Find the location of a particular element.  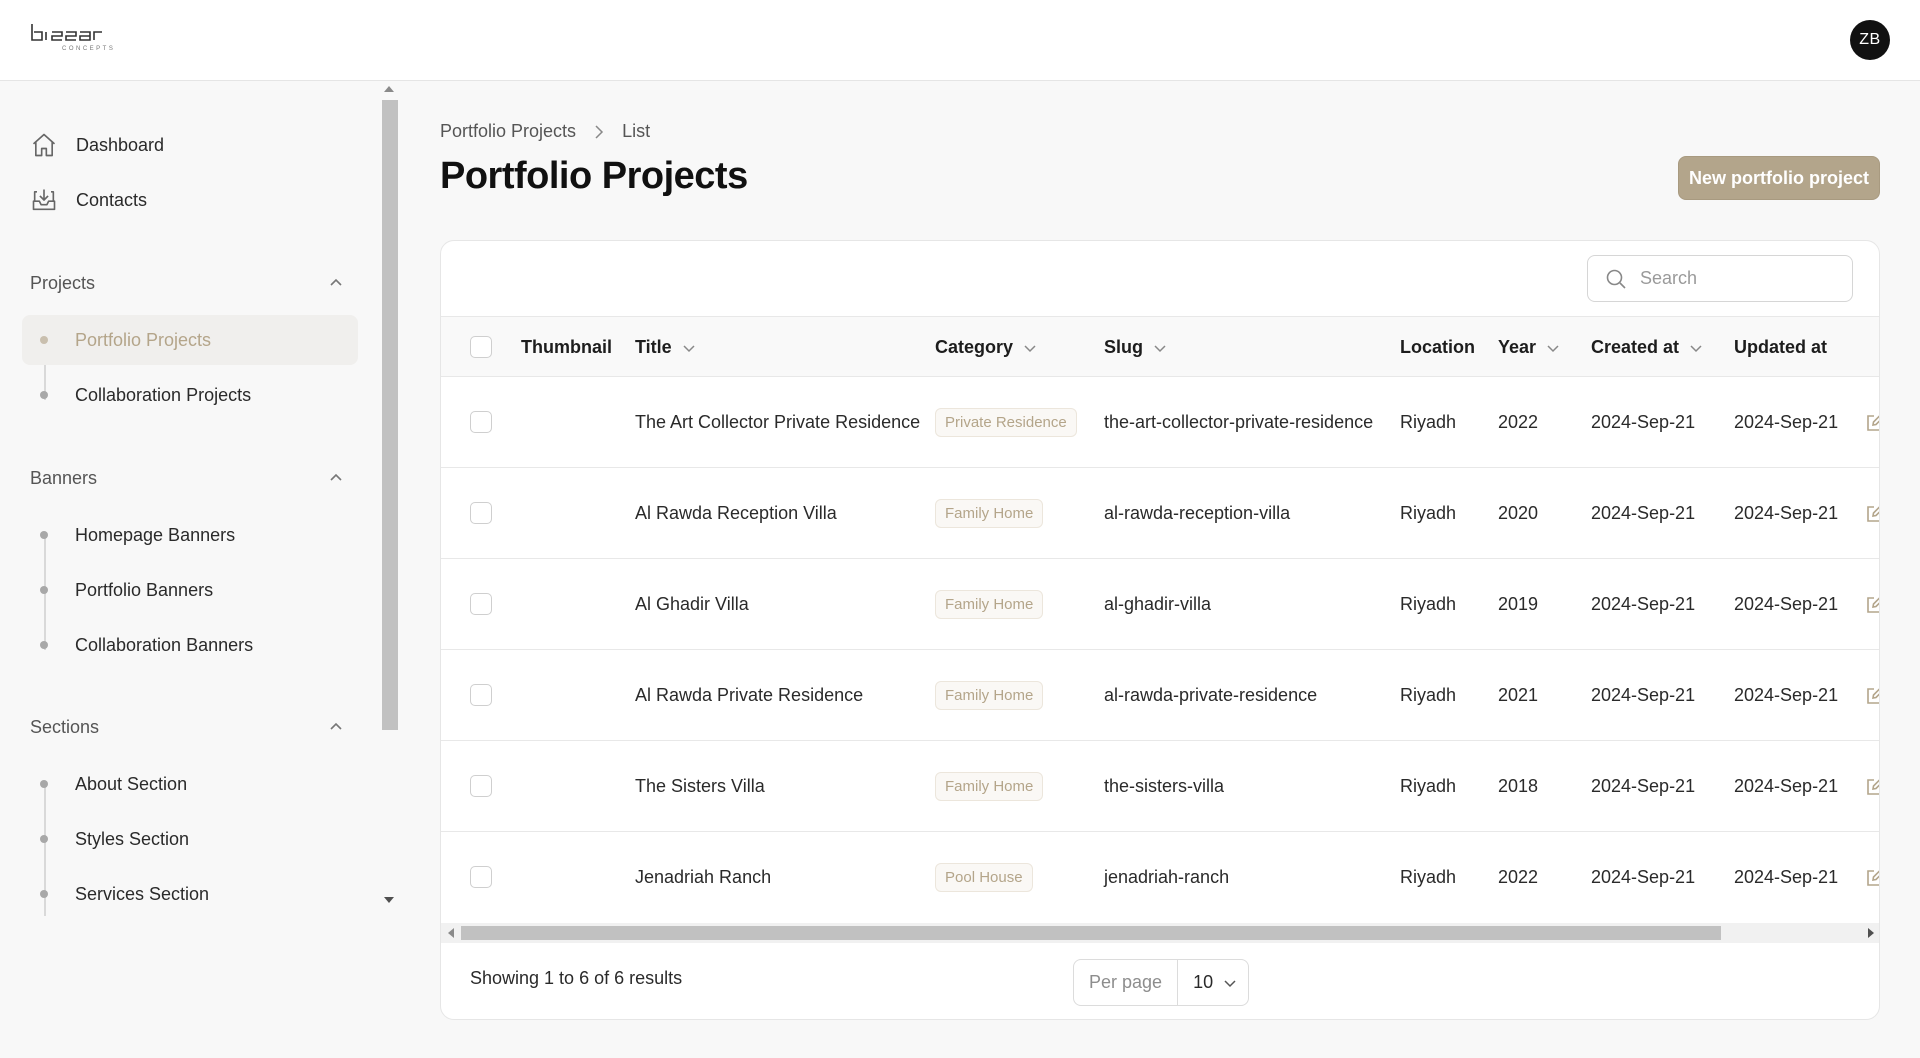

sidebar-item-services-section: Services Section is located at coordinates (190, 894).